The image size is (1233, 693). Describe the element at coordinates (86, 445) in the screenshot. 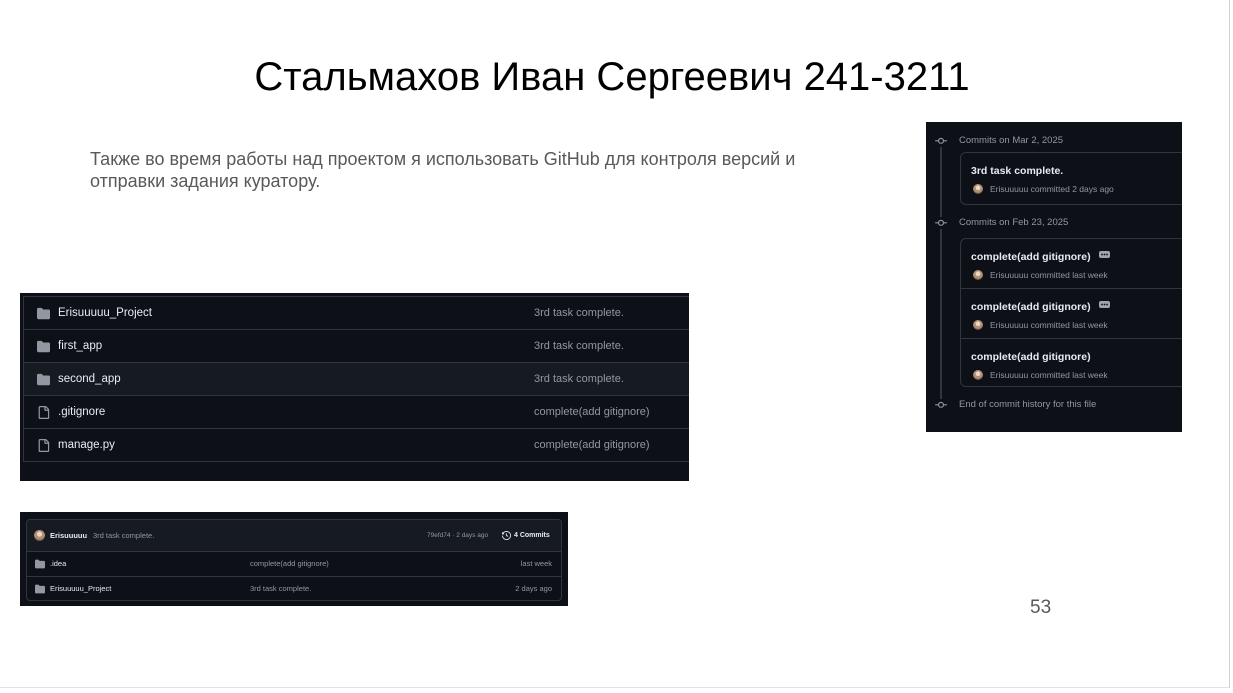

I see `file-name: manage.py` at that location.